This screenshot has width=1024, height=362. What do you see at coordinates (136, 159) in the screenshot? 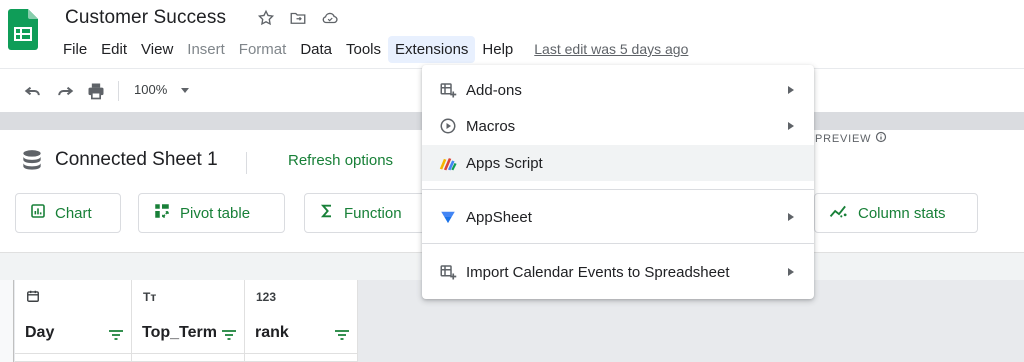
I see `connected-sheet-title: Connected Sheet 1` at bounding box center [136, 159].